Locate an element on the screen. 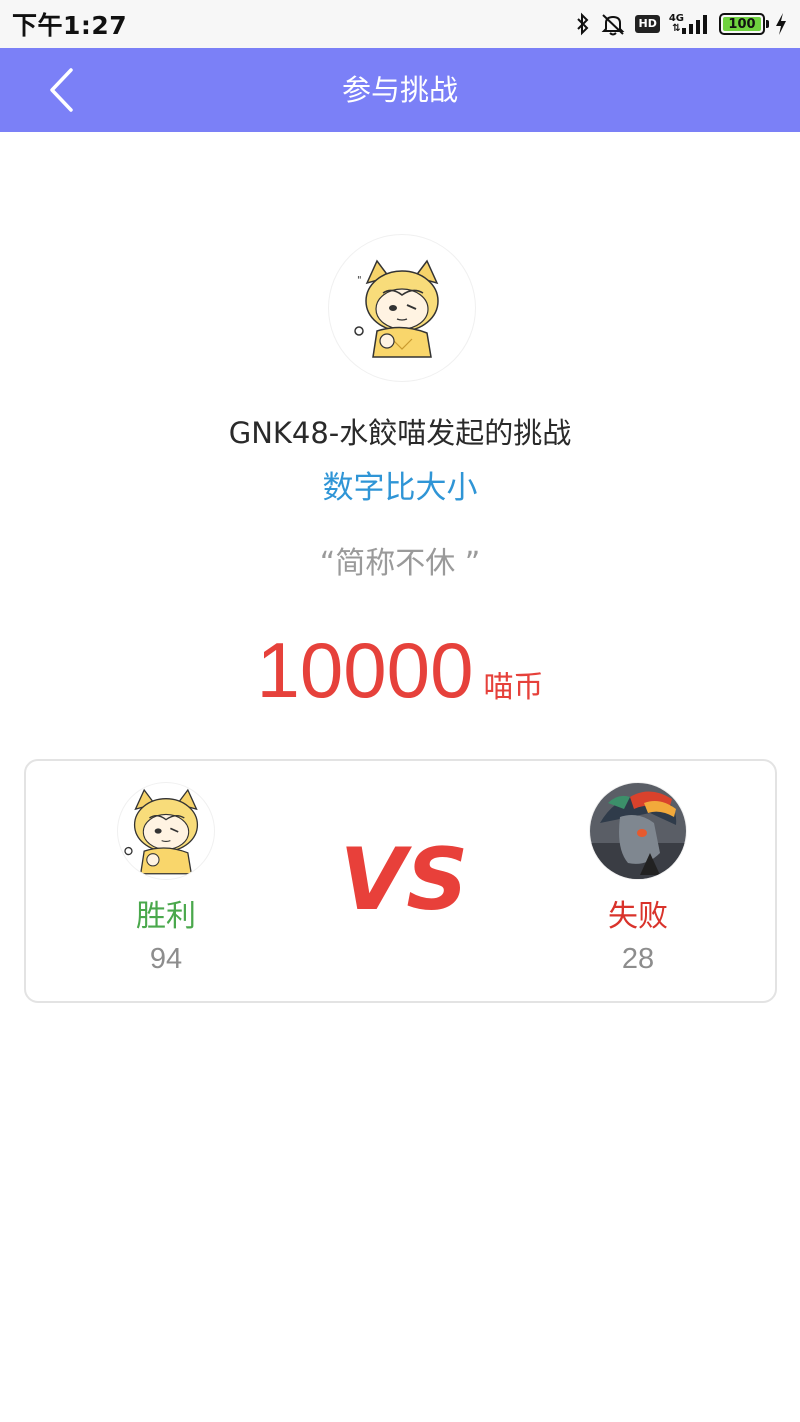 This screenshot has width=800, height=1422. chevron-left-icon is located at coordinates (61, 90).